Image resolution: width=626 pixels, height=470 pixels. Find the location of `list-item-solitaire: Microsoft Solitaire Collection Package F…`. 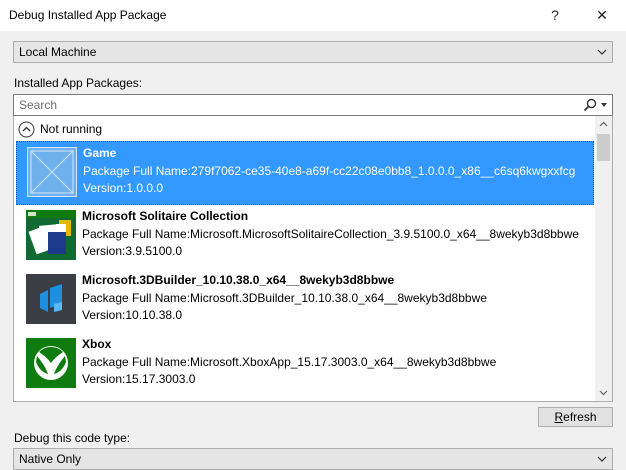

list-item-solitaire: Microsoft Solitaire Collection Package F… is located at coordinates (305, 237).